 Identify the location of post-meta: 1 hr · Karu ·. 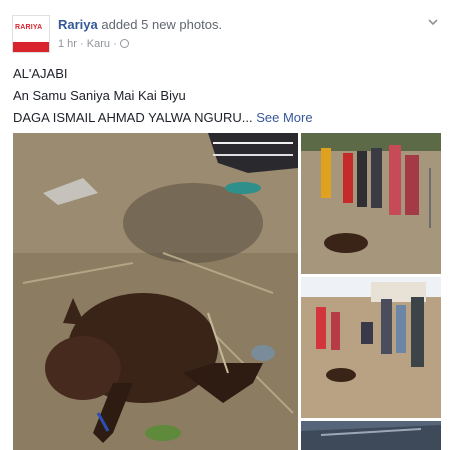
(93, 44).